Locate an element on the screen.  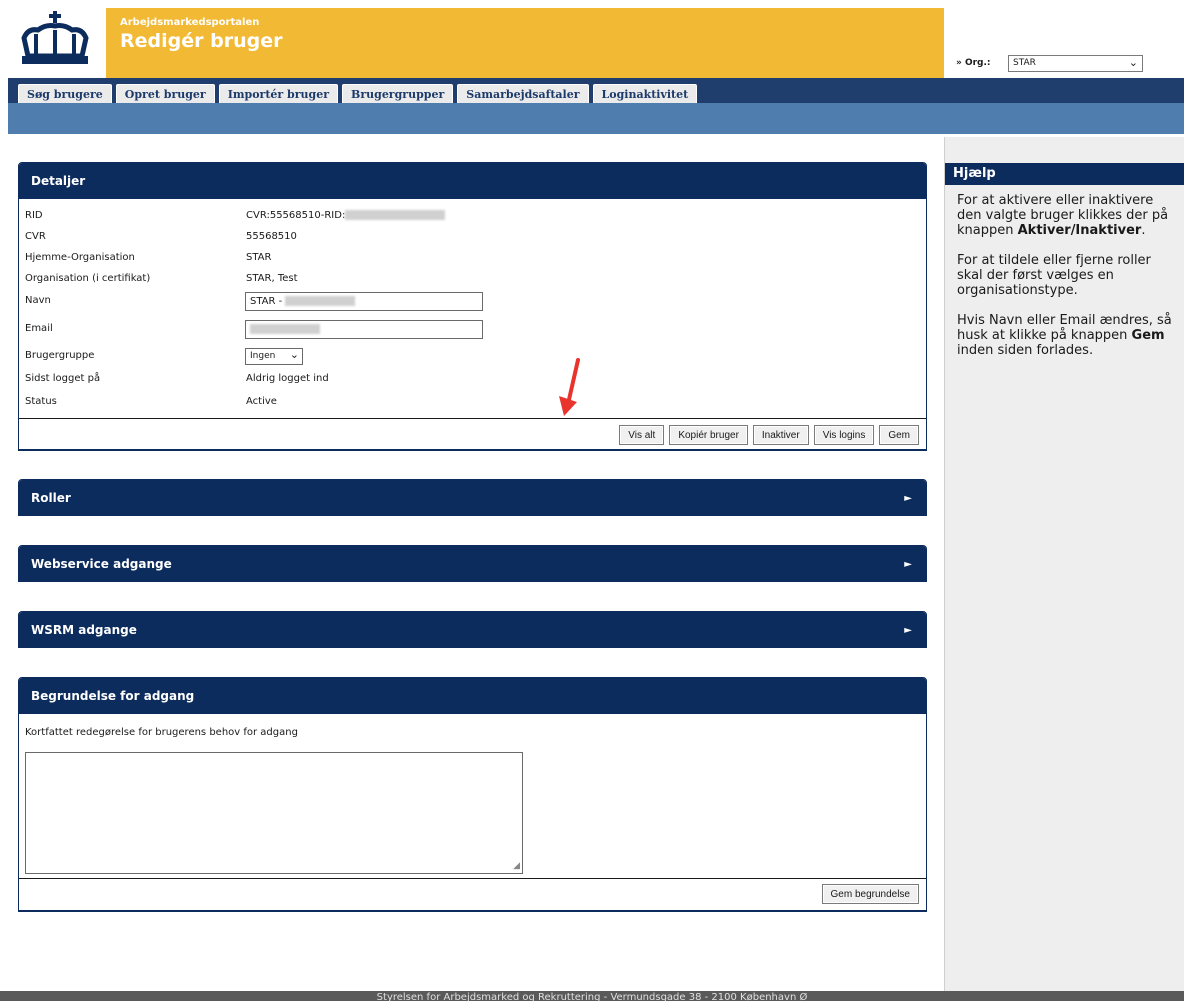
begrundelse-divider is located at coordinates (472, 878).